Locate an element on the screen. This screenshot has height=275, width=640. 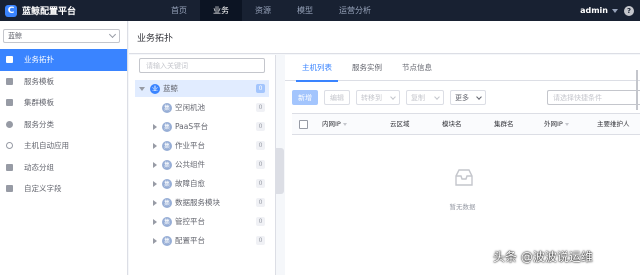
sidebar-item-label: 服务模板 is located at coordinates (39, 81).